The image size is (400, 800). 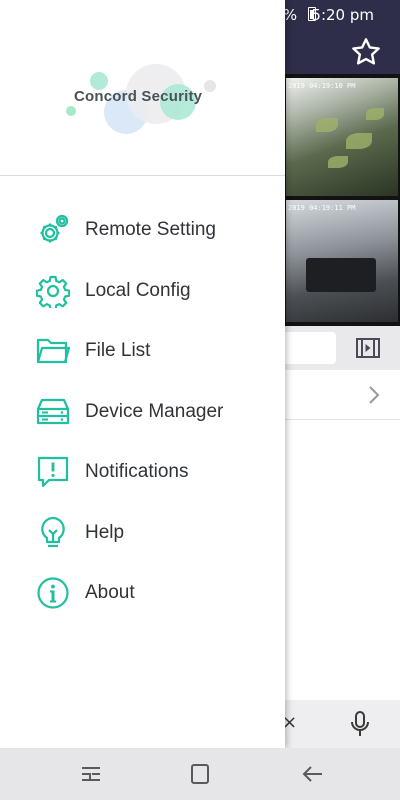 I want to click on menu-item-label: Device Manager, so click(x=154, y=411).